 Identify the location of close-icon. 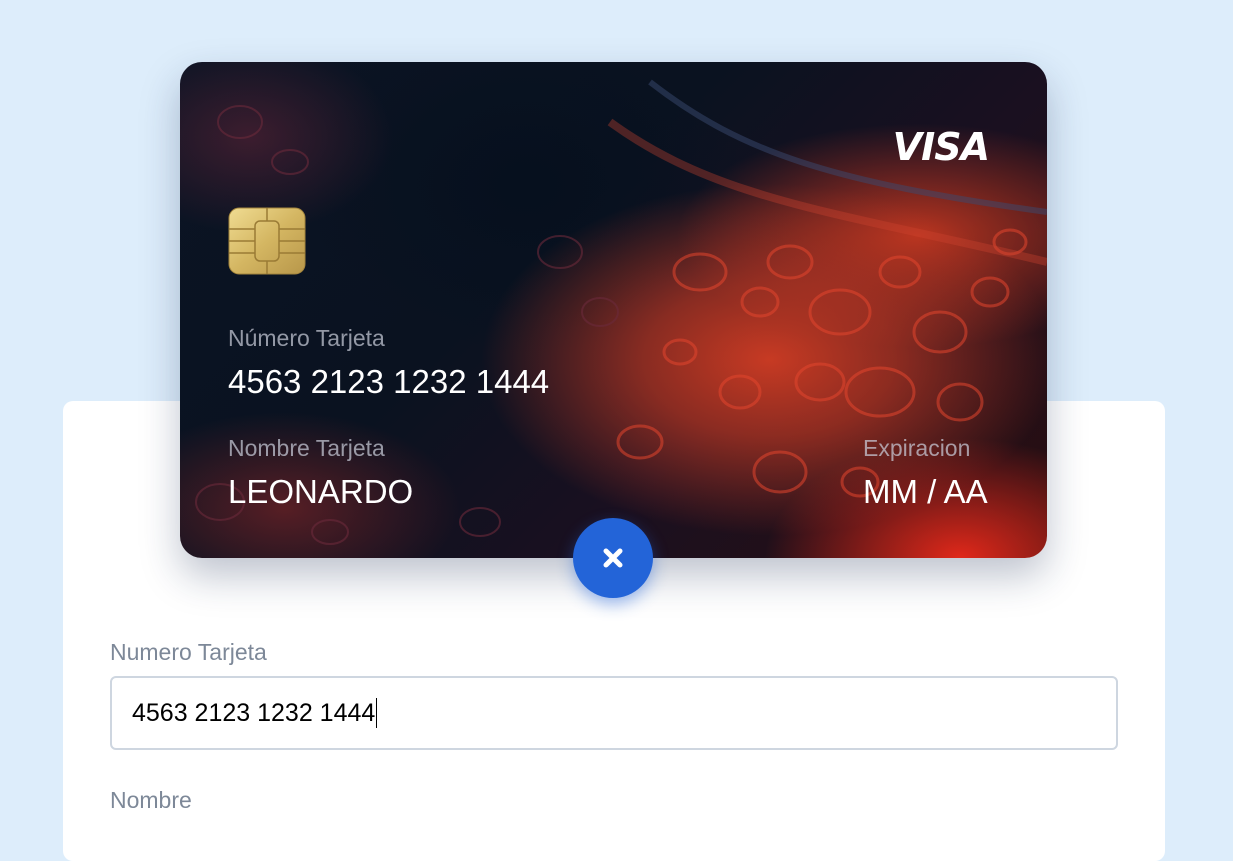
(613, 558).